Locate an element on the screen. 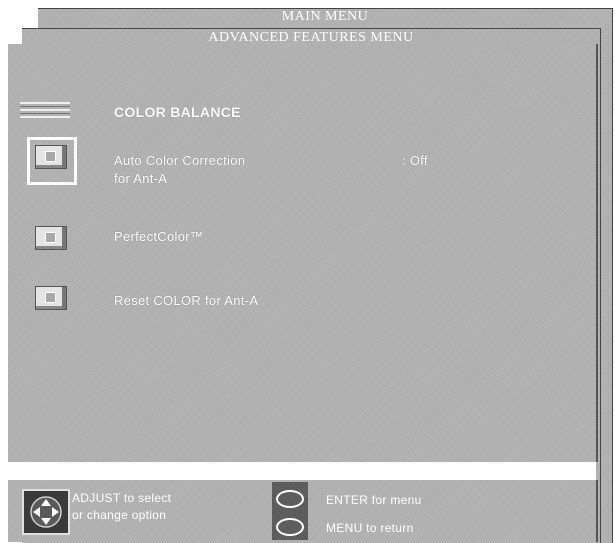 This screenshot has width=615, height=543. menu-button-icon is located at coordinates (290, 527).